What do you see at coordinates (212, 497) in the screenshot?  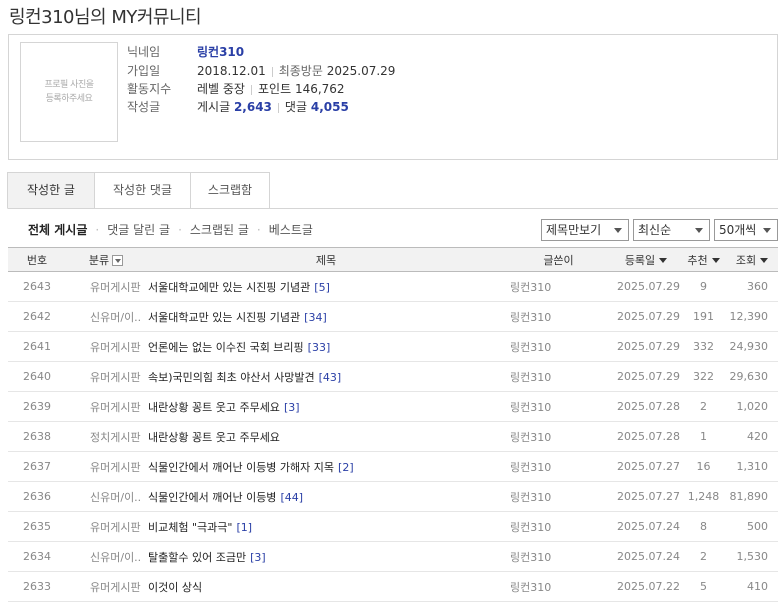 I see `post-title-link: 식물인간에서 깨어난 이등병` at bounding box center [212, 497].